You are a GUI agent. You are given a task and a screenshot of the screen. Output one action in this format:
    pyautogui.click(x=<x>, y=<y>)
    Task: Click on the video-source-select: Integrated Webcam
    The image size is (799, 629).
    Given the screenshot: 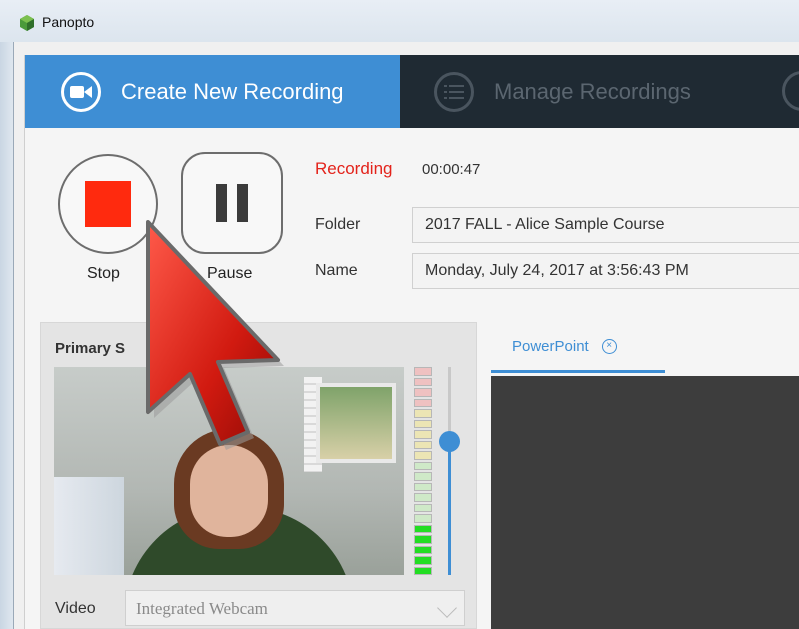 What is the action you would take?
    pyautogui.click(x=295, y=608)
    